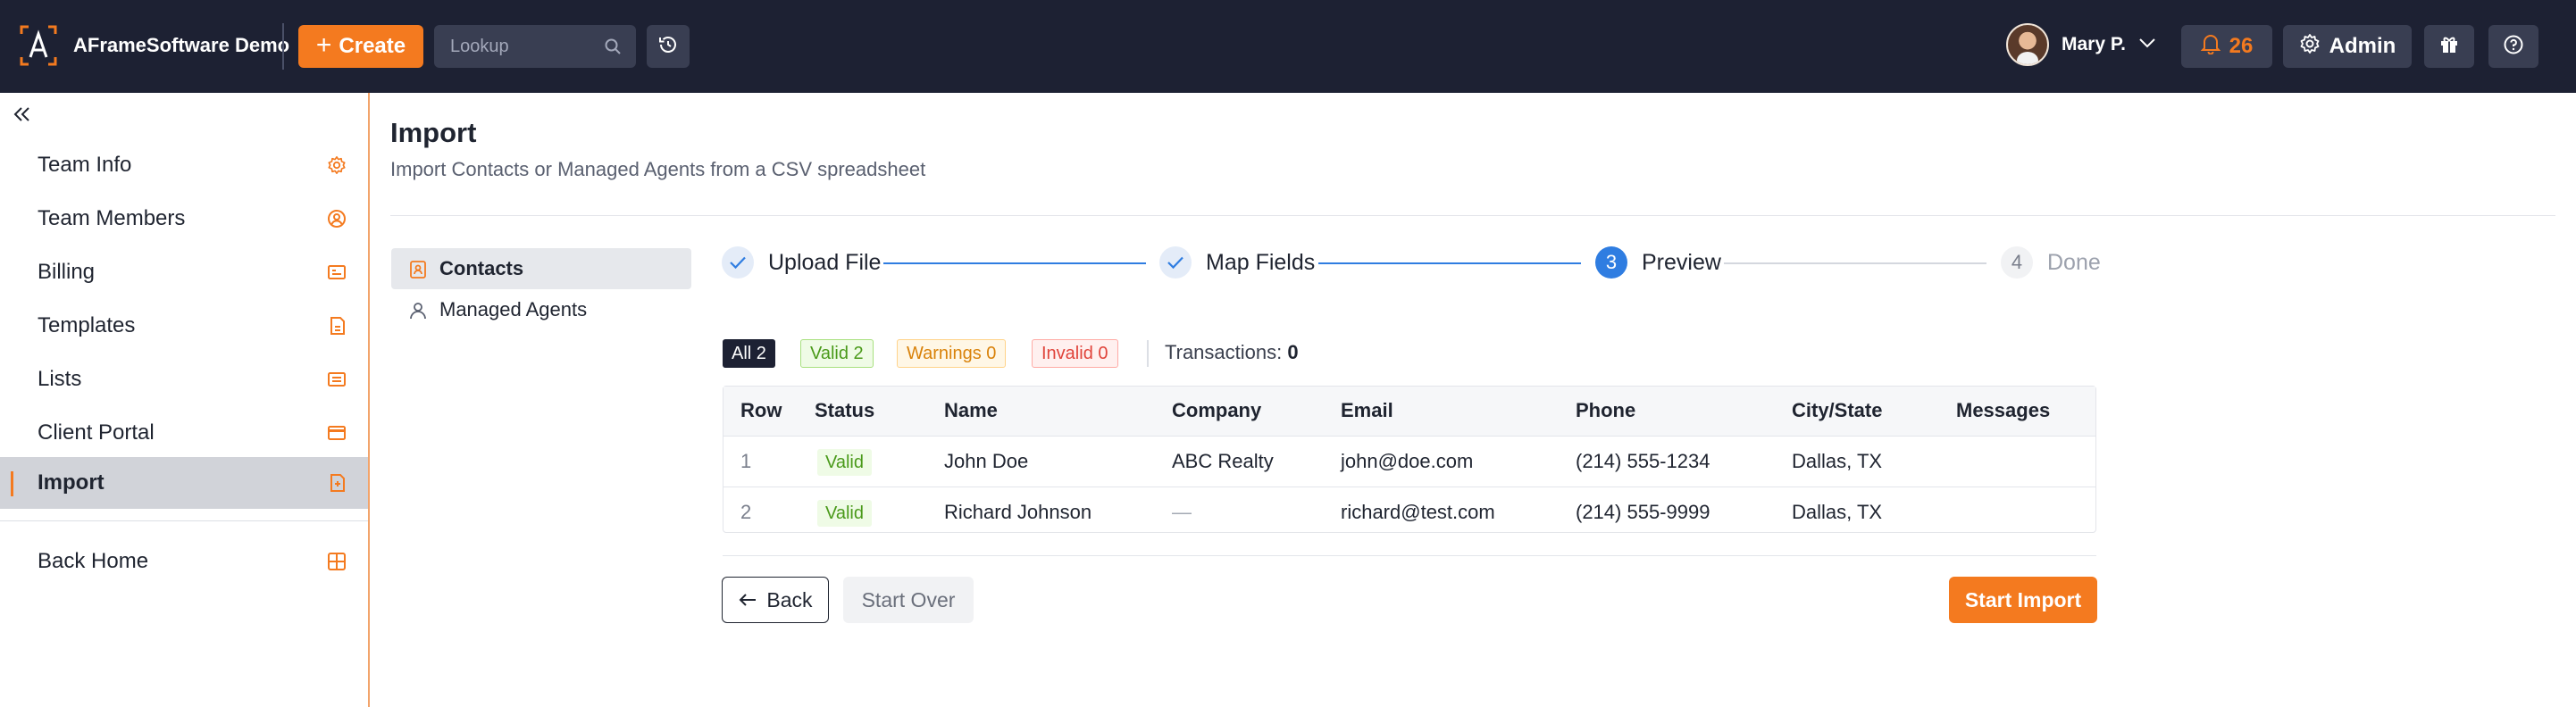 The height and width of the screenshot is (707, 2576). What do you see at coordinates (2017, 262) in the screenshot?
I see `step-number: 4` at bounding box center [2017, 262].